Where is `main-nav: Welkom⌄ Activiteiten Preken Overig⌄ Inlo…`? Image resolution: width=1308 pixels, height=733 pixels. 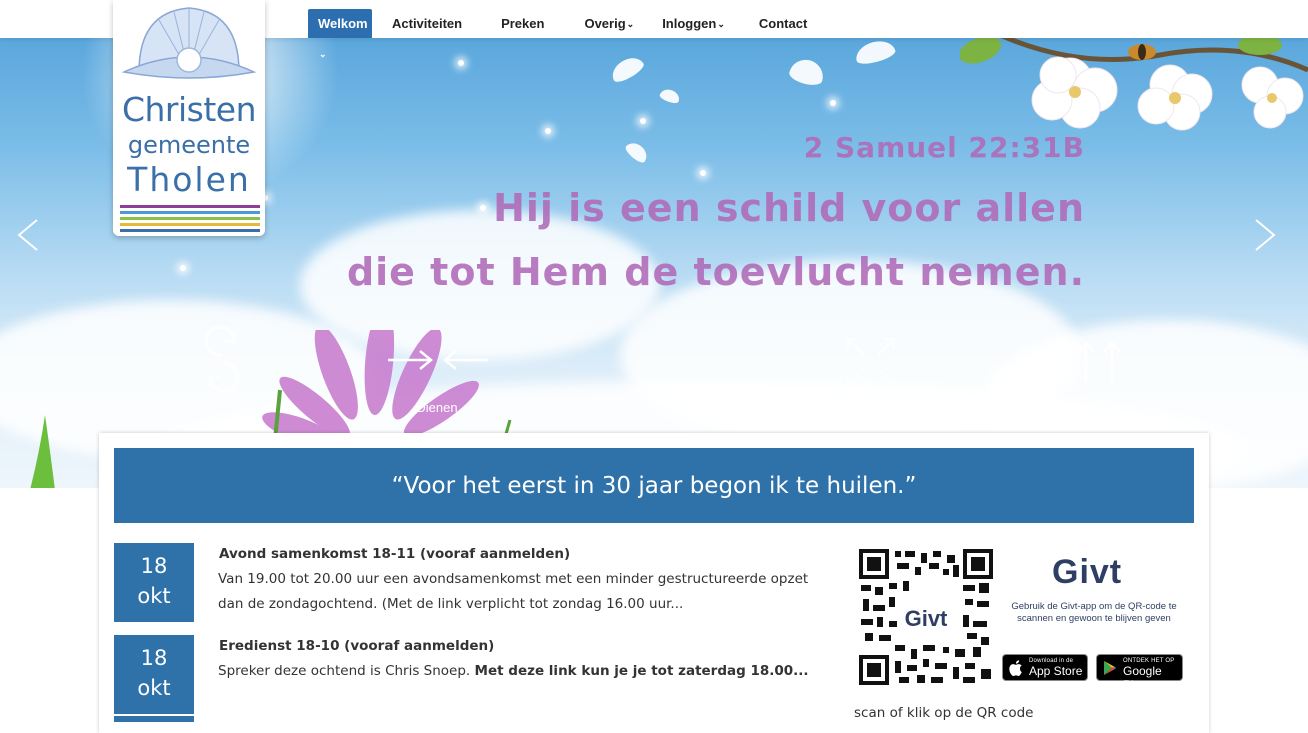 main-nav: Welkom⌄ Activiteiten Preken Overig⌄ Inlo… is located at coordinates (562, 34).